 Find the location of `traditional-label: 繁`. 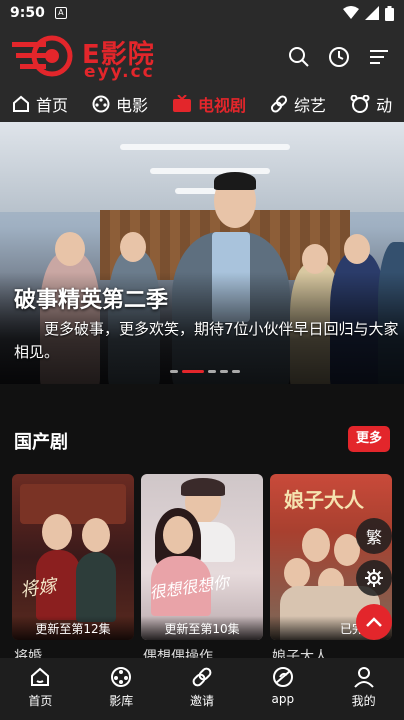

traditional-label: 繁 is located at coordinates (373, 537).